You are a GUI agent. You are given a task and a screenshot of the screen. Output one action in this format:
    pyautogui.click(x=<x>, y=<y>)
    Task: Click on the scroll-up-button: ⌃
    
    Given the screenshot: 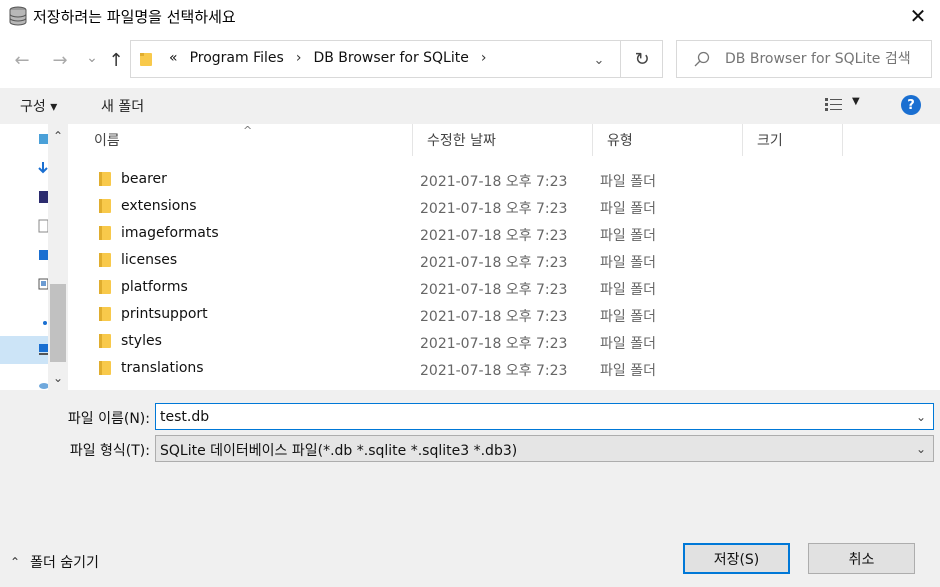 What is the action you would take?
    pyautogui.click(x=58, y=136)
    